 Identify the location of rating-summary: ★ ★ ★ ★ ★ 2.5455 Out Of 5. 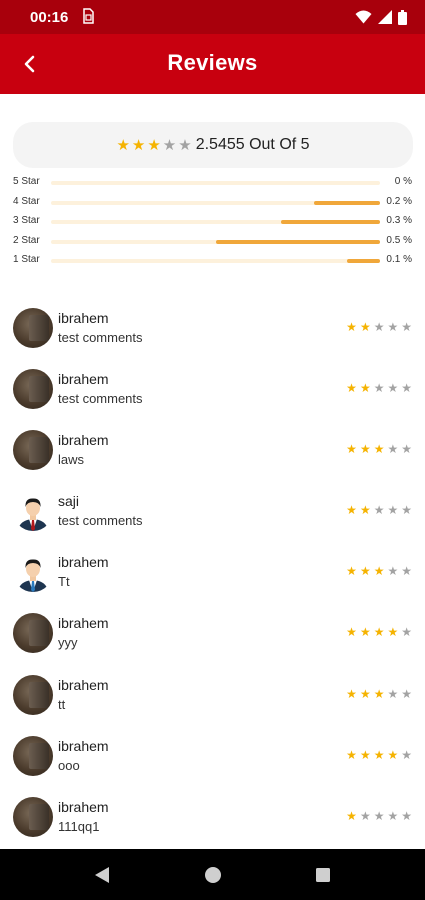
(213, 145).